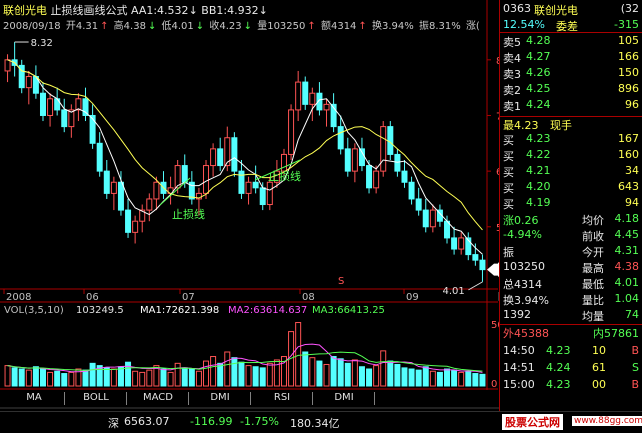 The width and height of the screenshot is (642, 433). What do you see at coordinates (100, 310) in the screenshot?
I see `volume-value: 103249.5` at bounding box center [100, 310].